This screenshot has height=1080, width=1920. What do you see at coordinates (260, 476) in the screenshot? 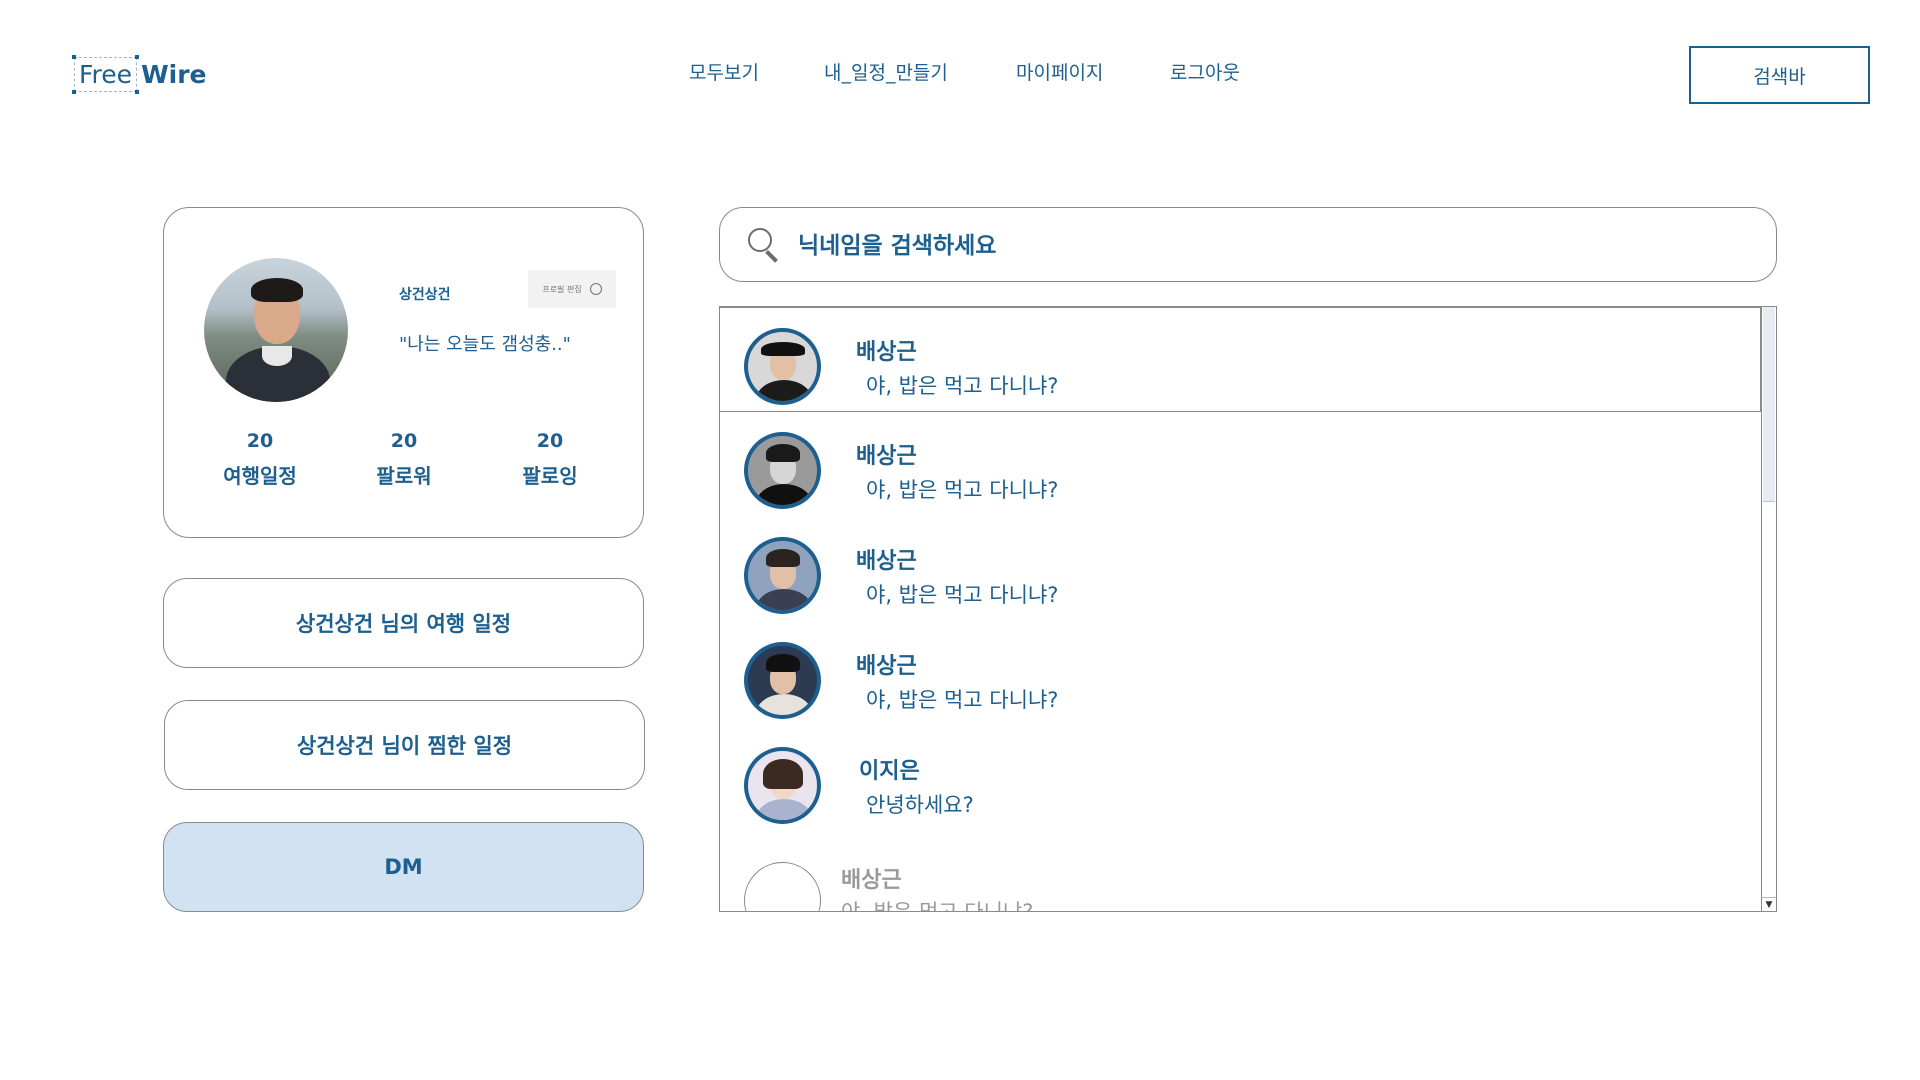
I see `stat-trips-label: 여행일정` at bounding box center [260, 476].